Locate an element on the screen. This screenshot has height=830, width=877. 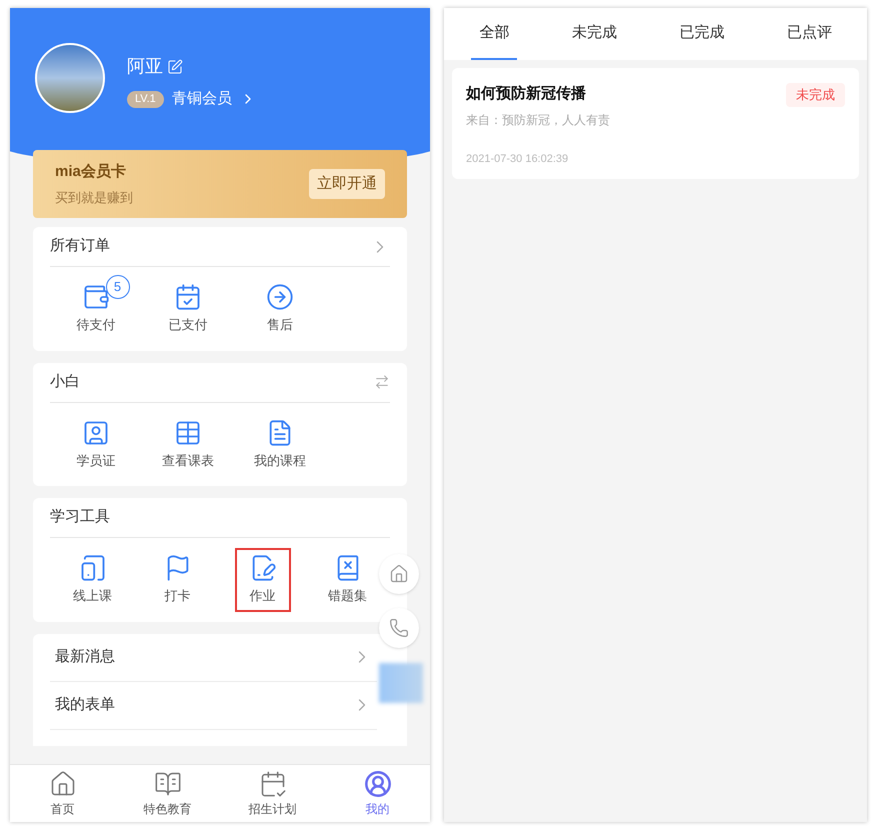
section-title: 学习工具 is located at coordinates (80, 517).